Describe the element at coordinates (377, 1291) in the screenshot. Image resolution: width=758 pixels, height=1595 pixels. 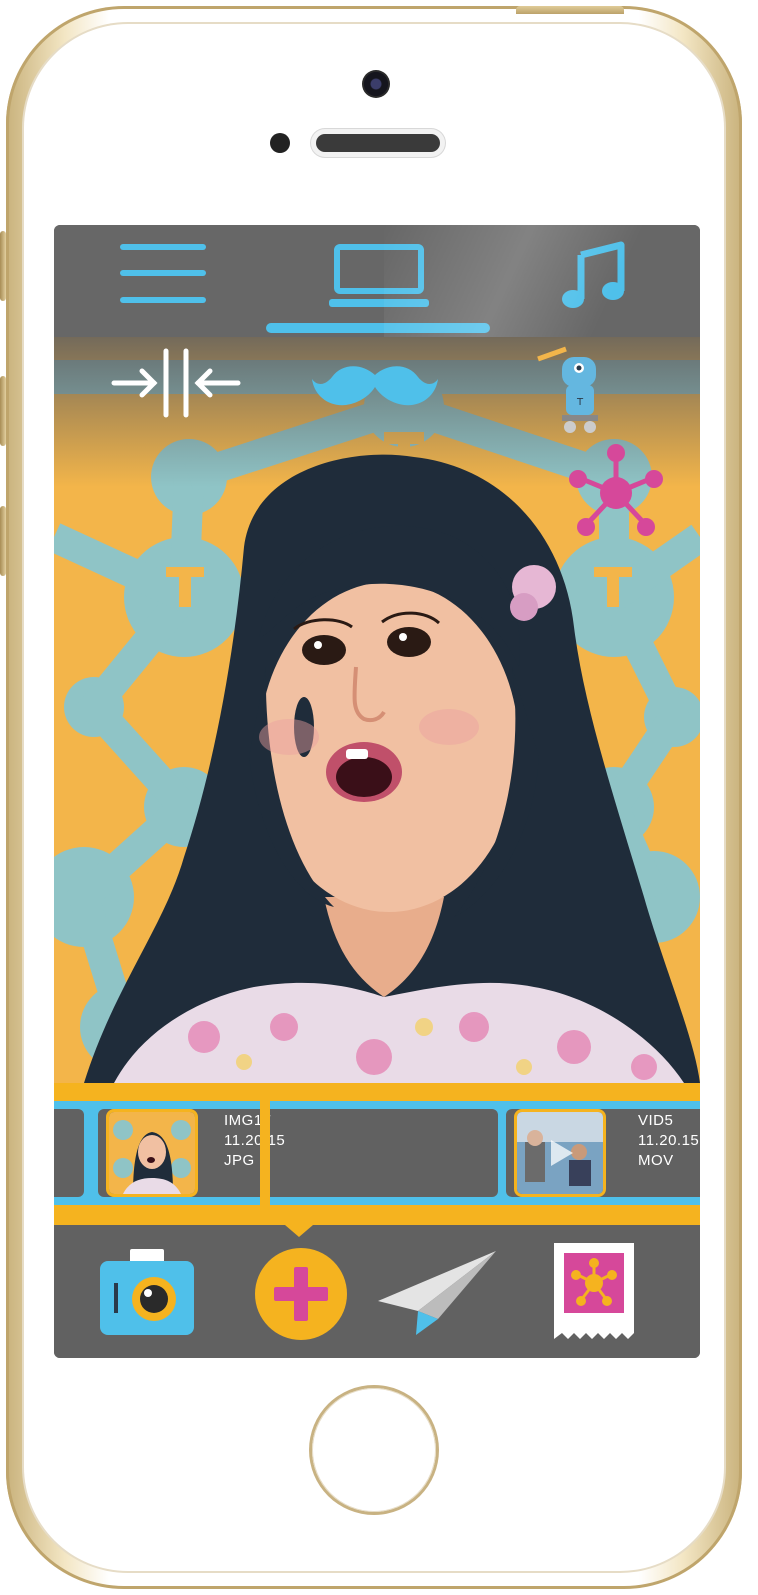
I see `bottom-action-bar` at that location.